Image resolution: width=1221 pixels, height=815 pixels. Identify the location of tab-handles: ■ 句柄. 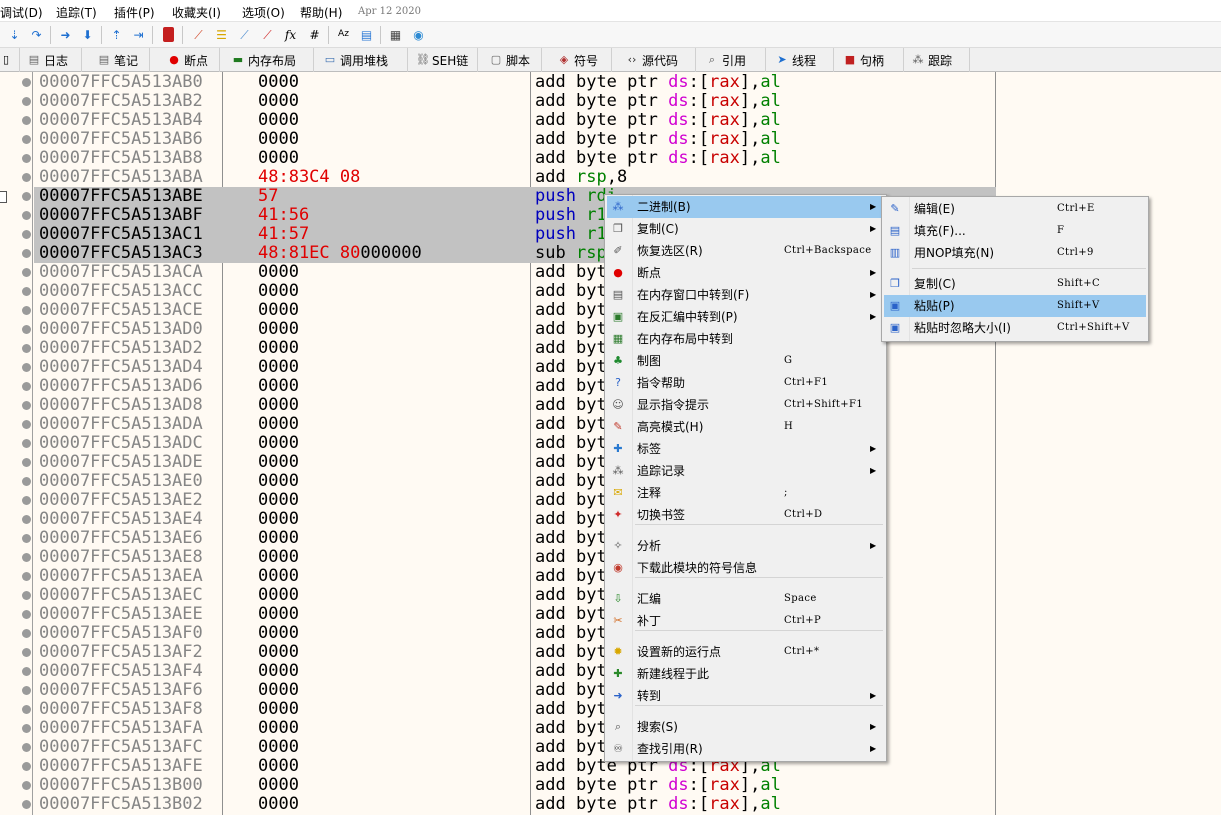
(873, 60).